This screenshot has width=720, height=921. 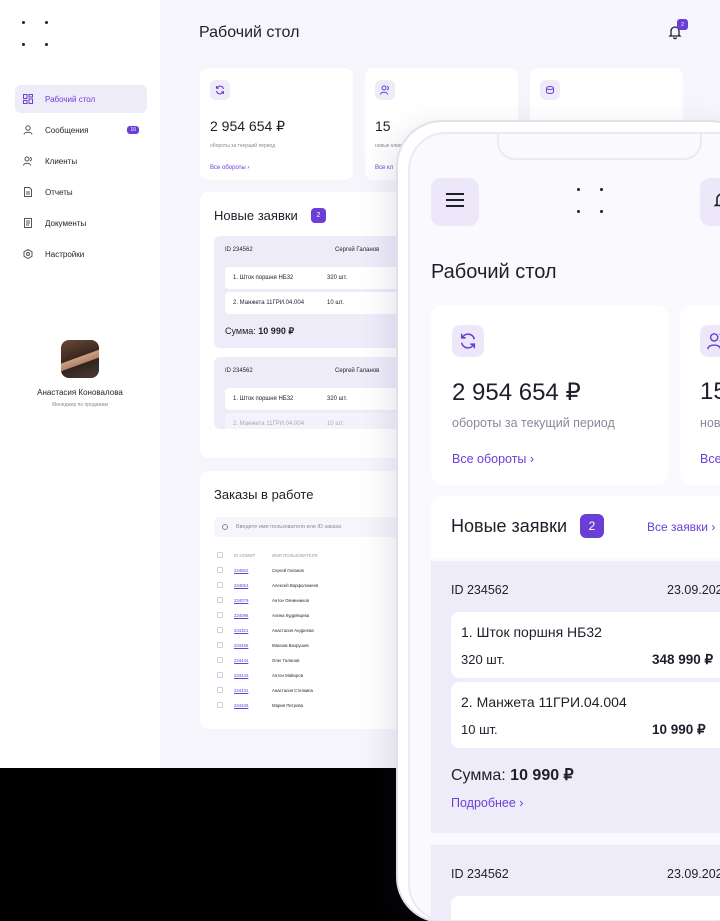 What do you see at coordinates (682, 24) in the screenshot?
I see `notification-badge: 2` at bounding box center [682, 24].